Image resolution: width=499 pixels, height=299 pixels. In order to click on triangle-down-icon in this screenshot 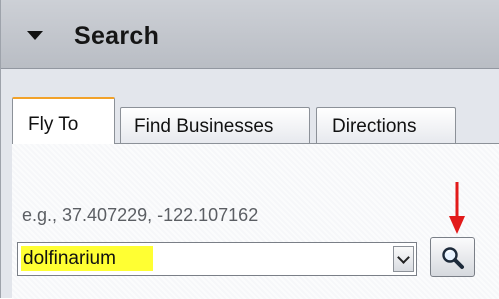, I will do `click(35, 35)`.